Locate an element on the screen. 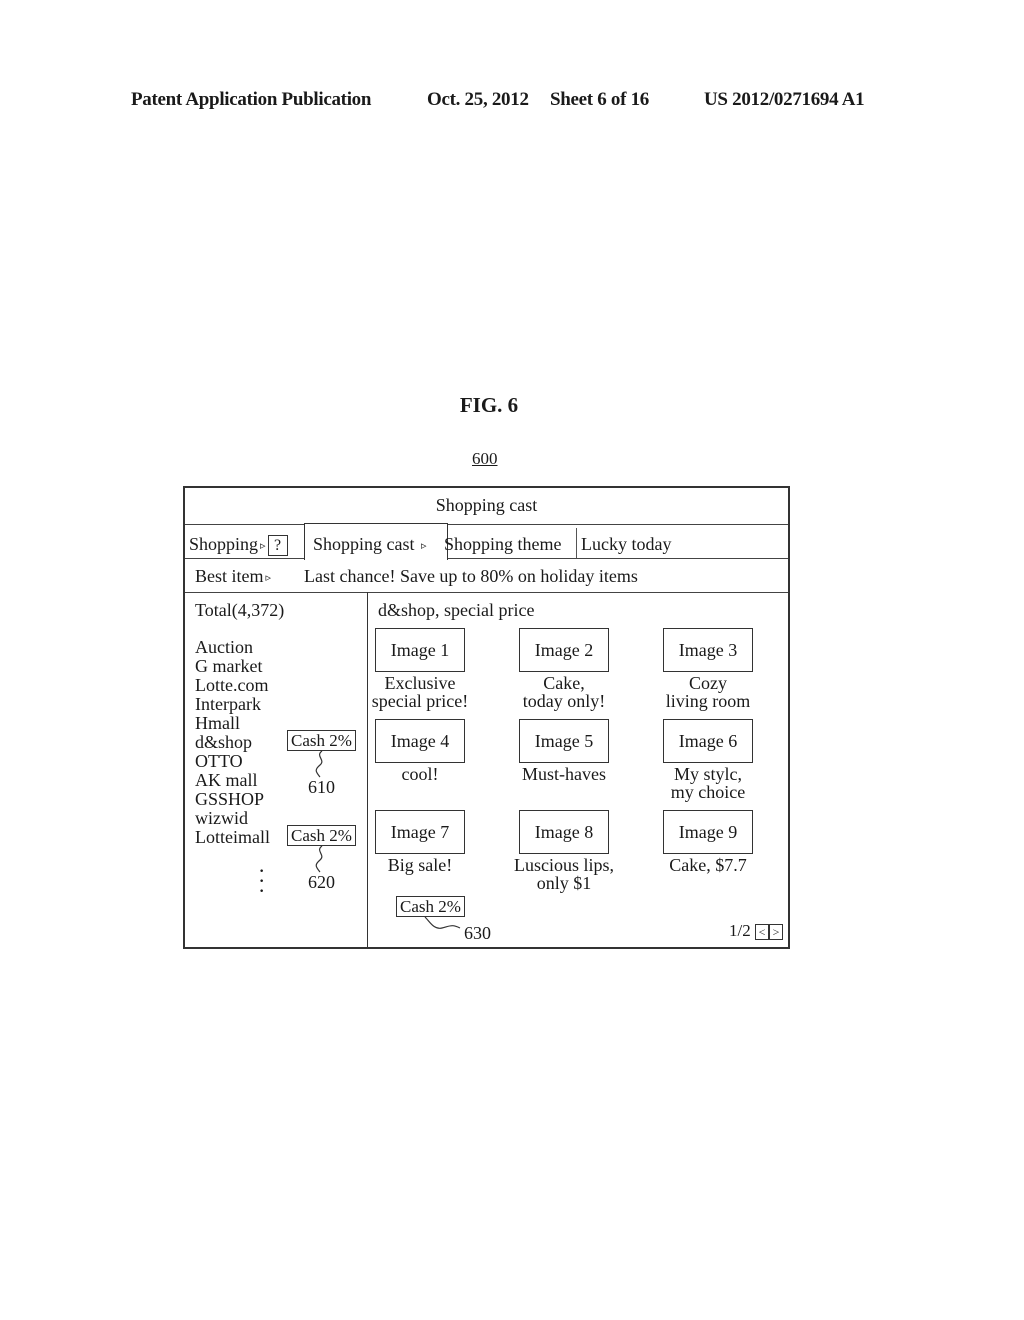 The image size is (1024, 1320). publication-date: Oct. 25, 2012 is located at coordinates (478, 99).